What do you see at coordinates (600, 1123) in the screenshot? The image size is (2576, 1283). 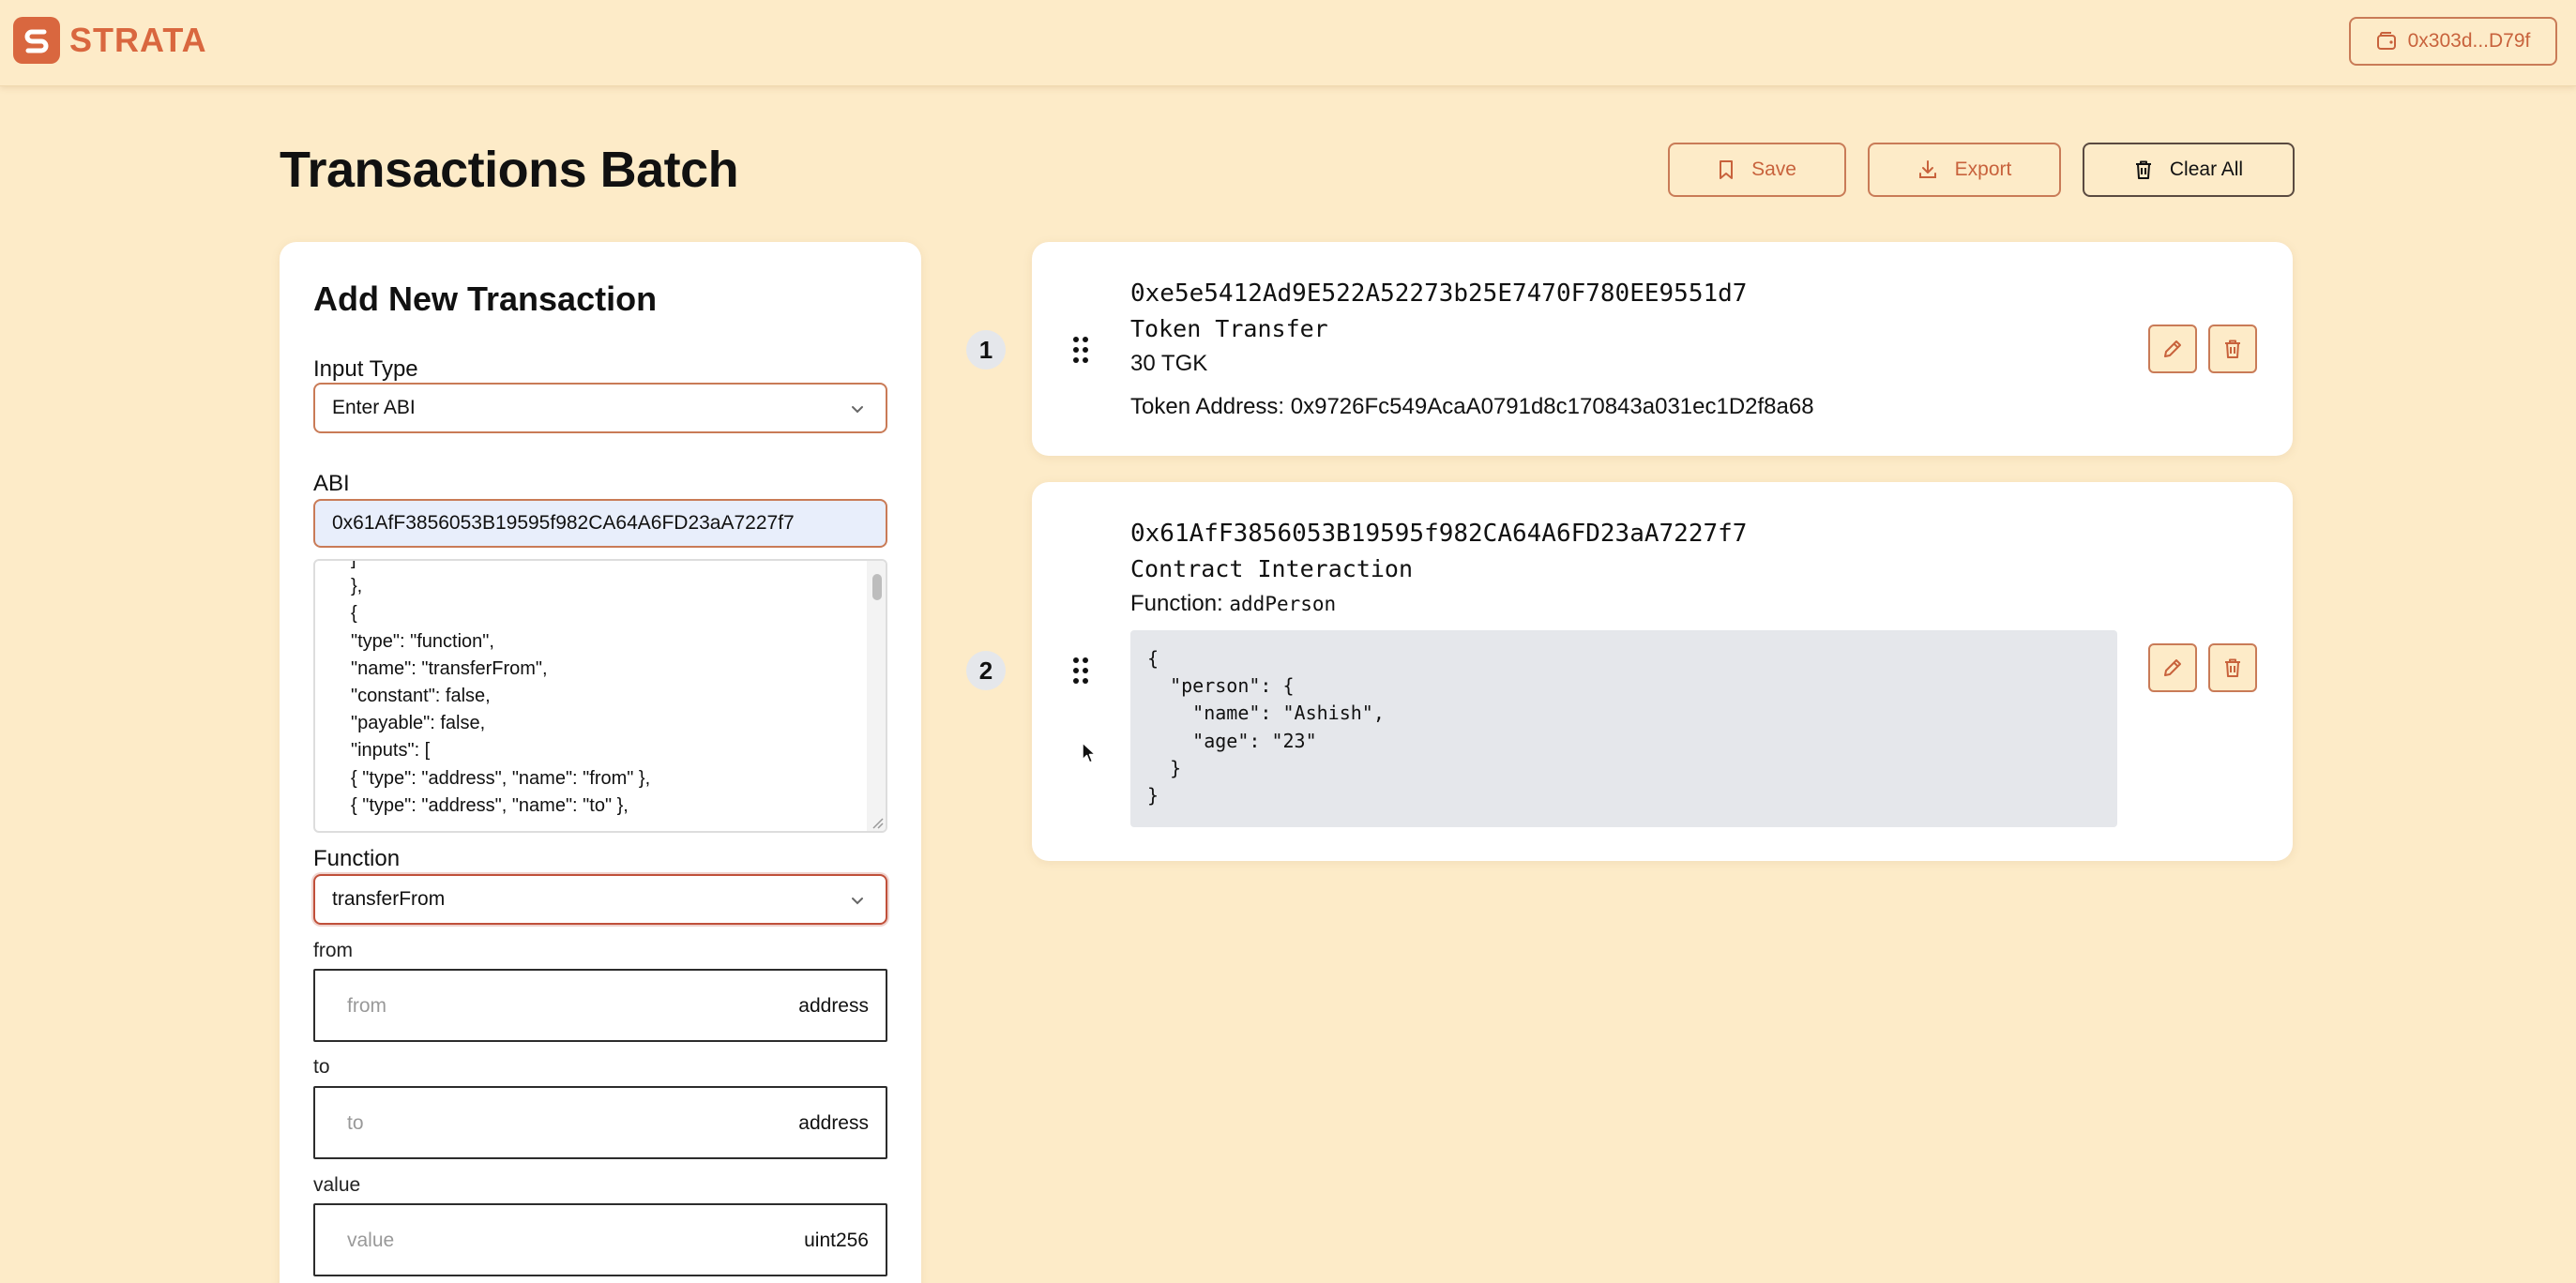 I see `to-input: to address` at bounding box center [600, 1123].